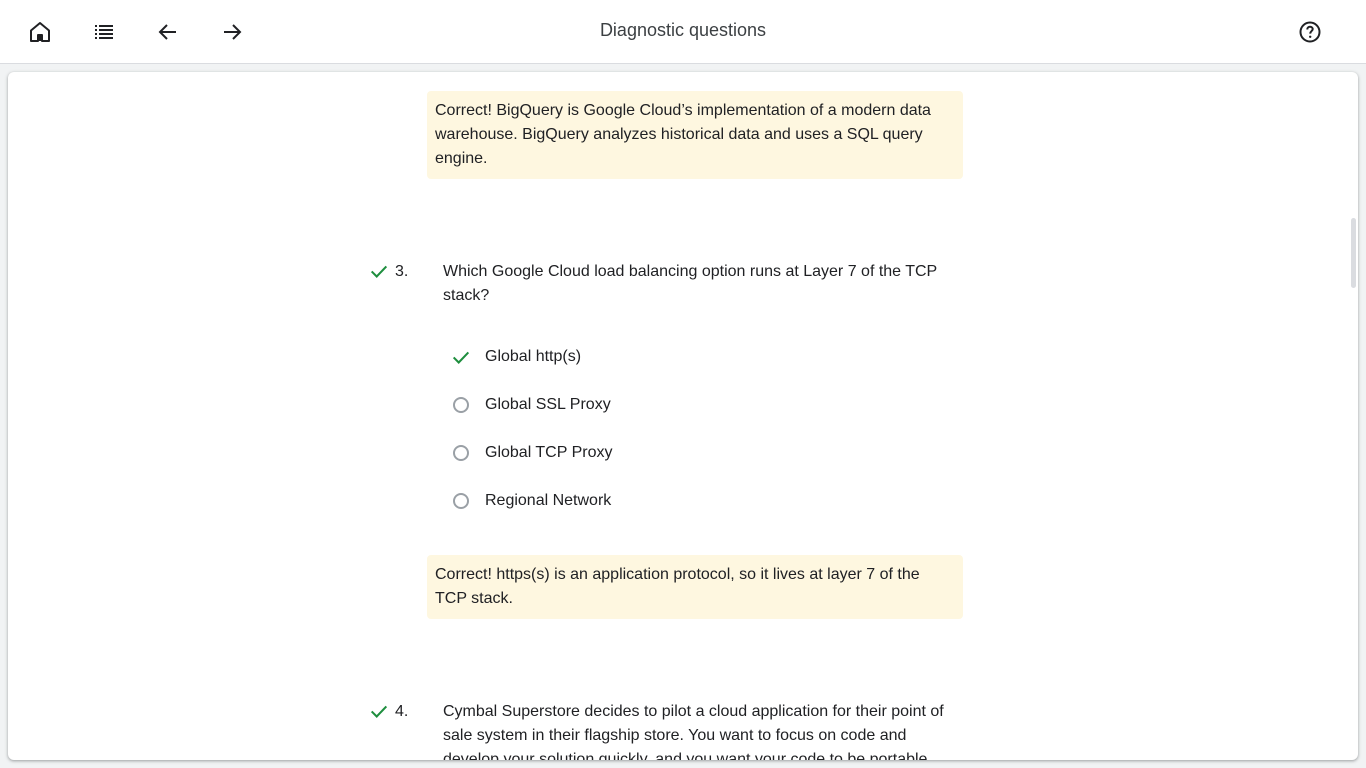  What do you see at coordinates (1353, 253) in the screenshot?
I see `scrollbar` at bounding box center [1353, 253].